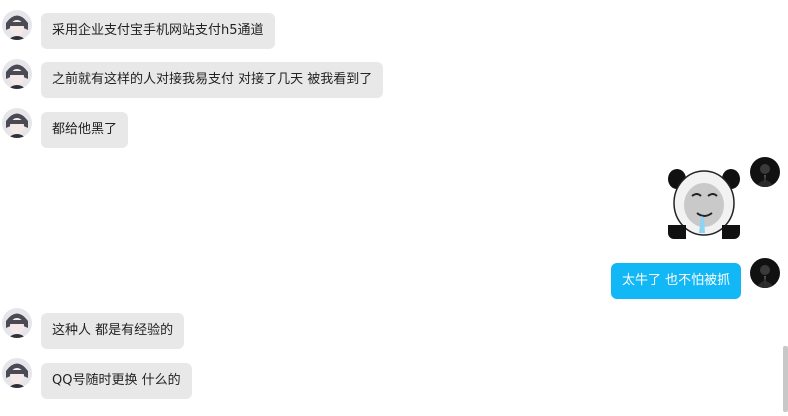  I want to click on message-text: QQ号随时更换 什么的, so click(116, 380).